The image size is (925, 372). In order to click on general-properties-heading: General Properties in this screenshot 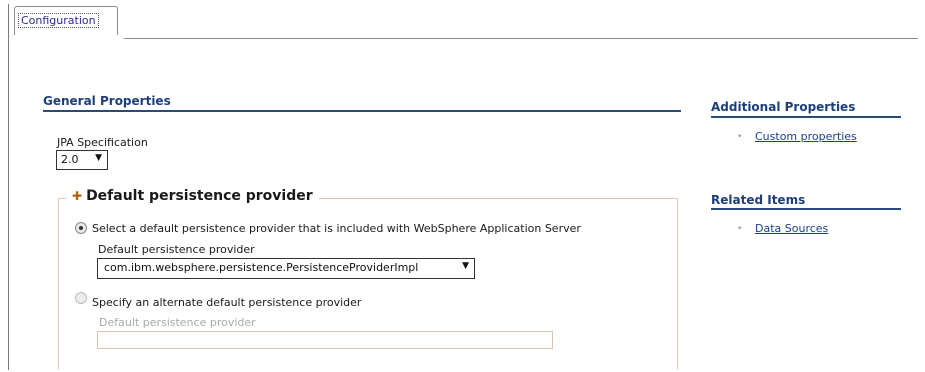, I will do `click(107, 101)`.